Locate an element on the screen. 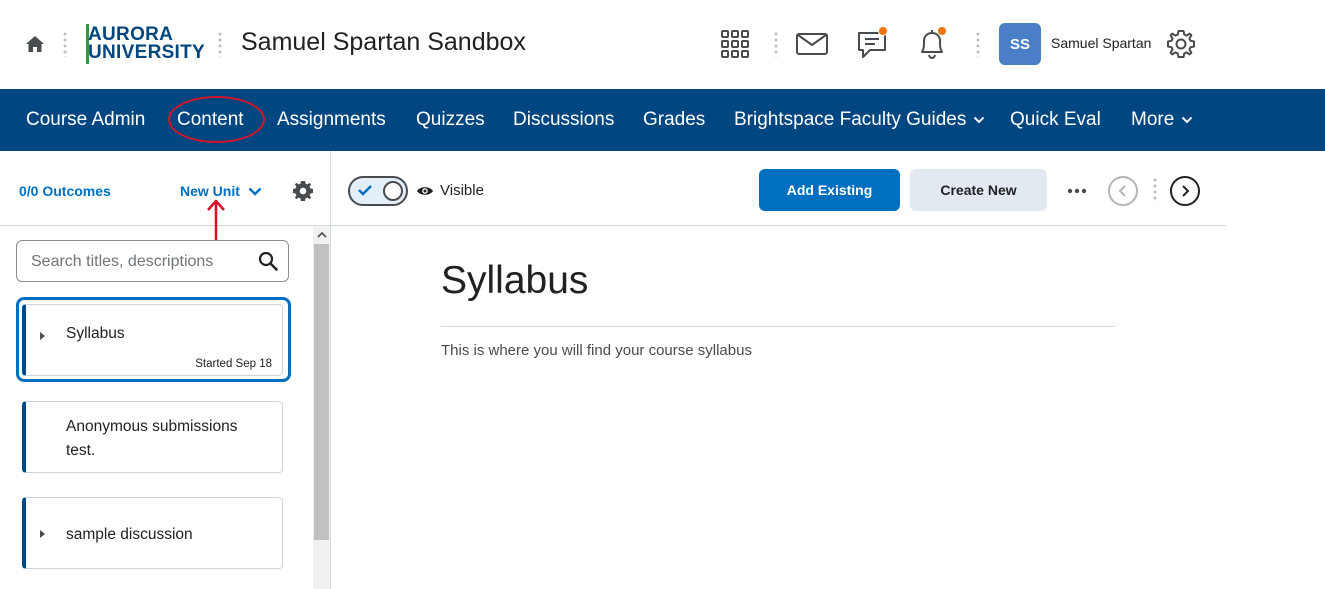 The image size is (1325, 589). logo-line-2: UNIVERSITY is located at coordinates (147, 52).